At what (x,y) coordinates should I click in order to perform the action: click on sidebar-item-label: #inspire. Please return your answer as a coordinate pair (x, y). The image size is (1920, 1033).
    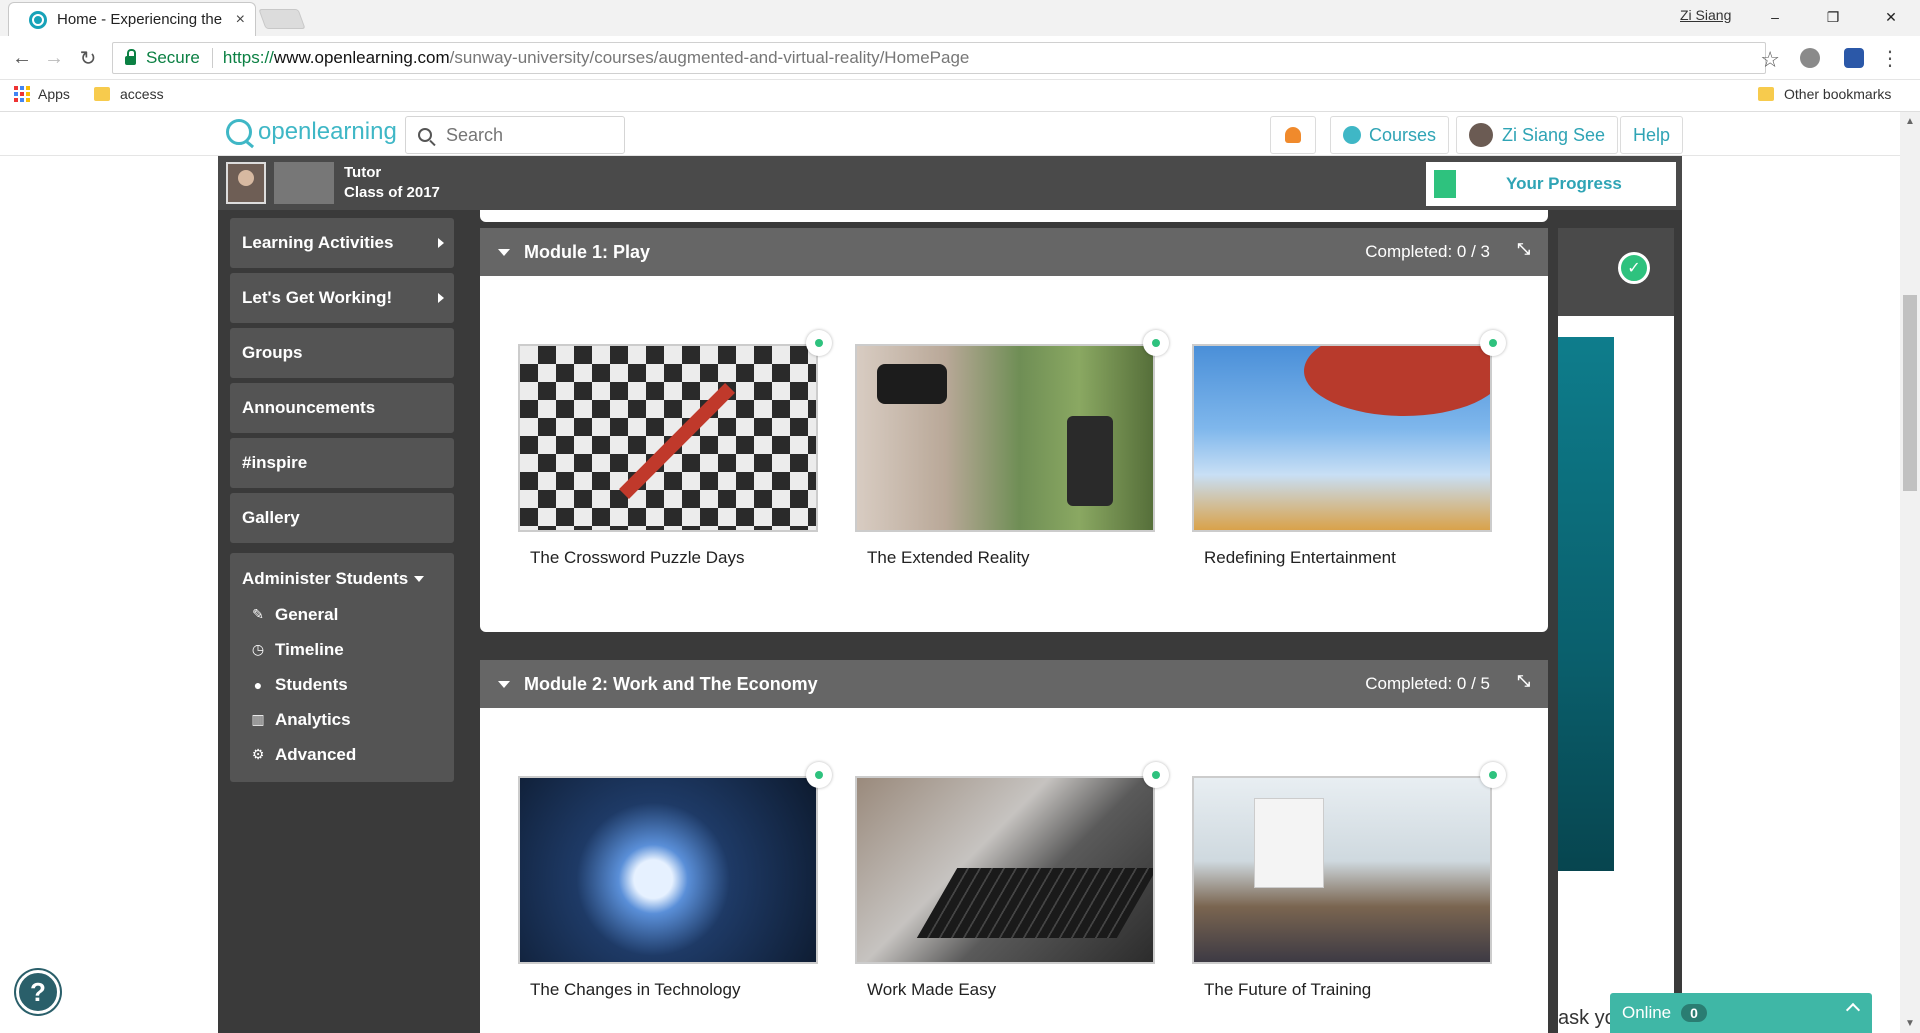
    Looking at the image, I should click on (275, 462).